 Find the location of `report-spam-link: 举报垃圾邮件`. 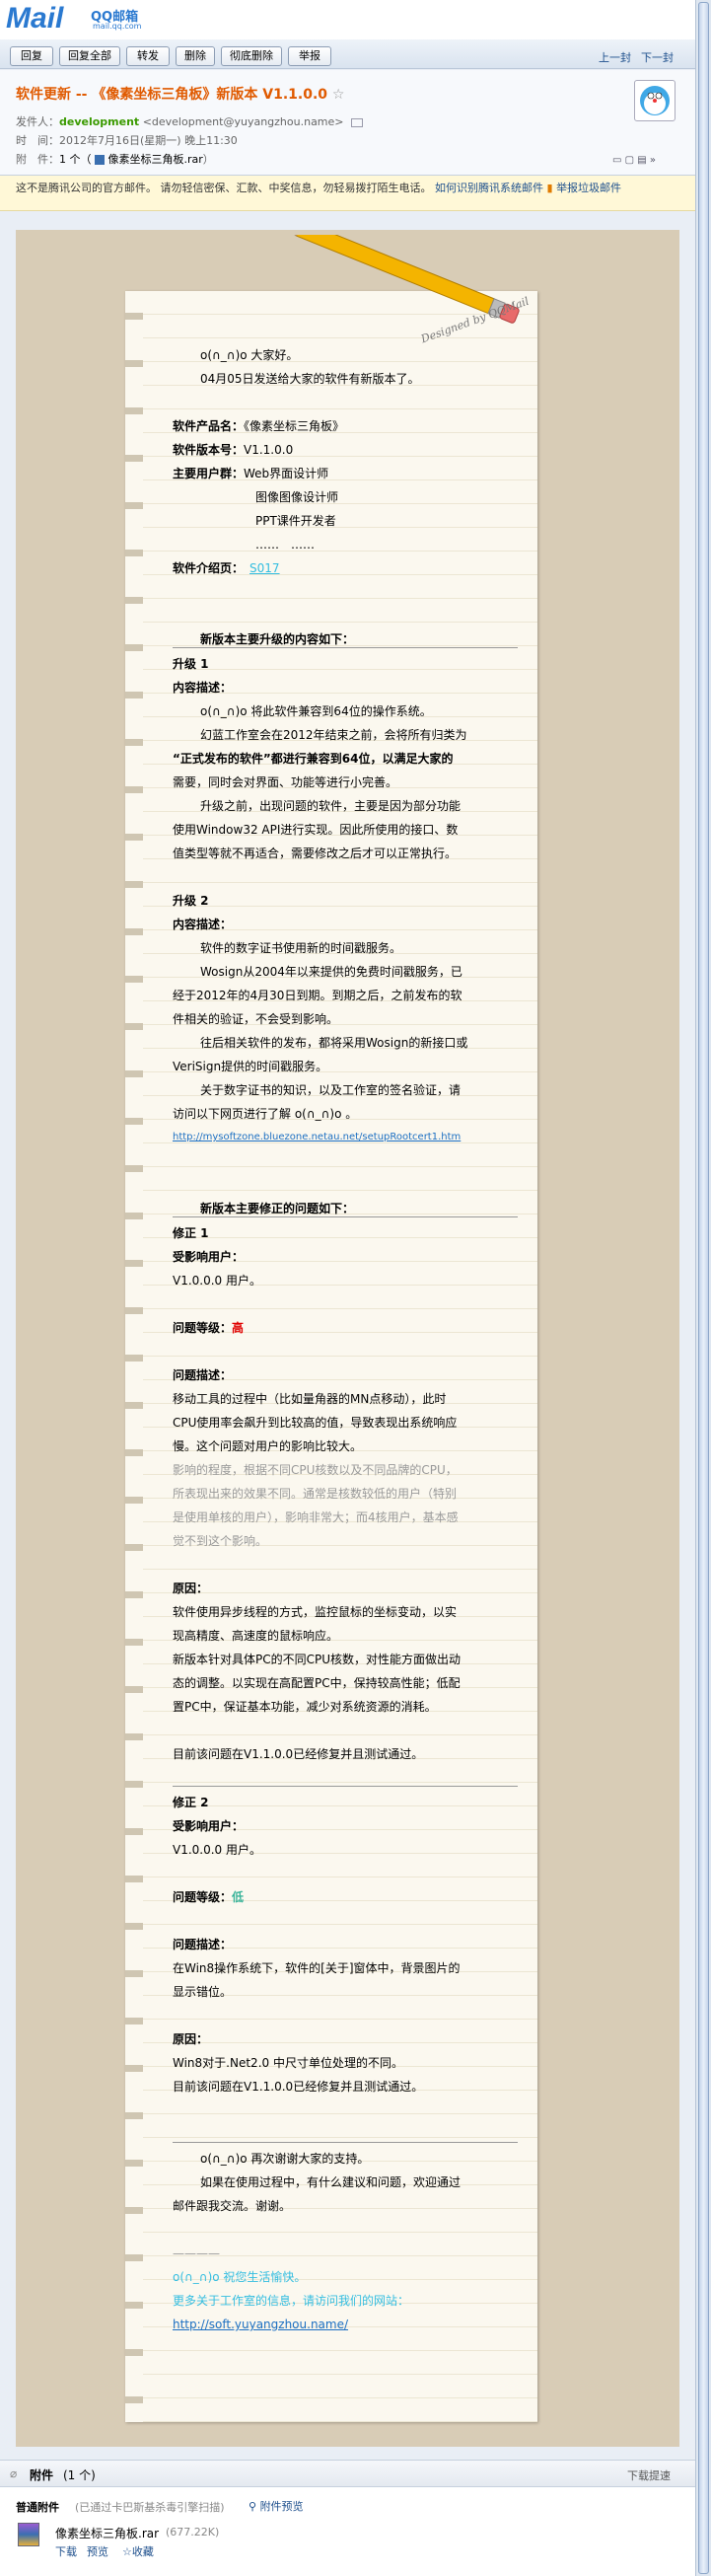

report-spam-link: 举报垃圾邮件 is located at coordinates (588, 188).